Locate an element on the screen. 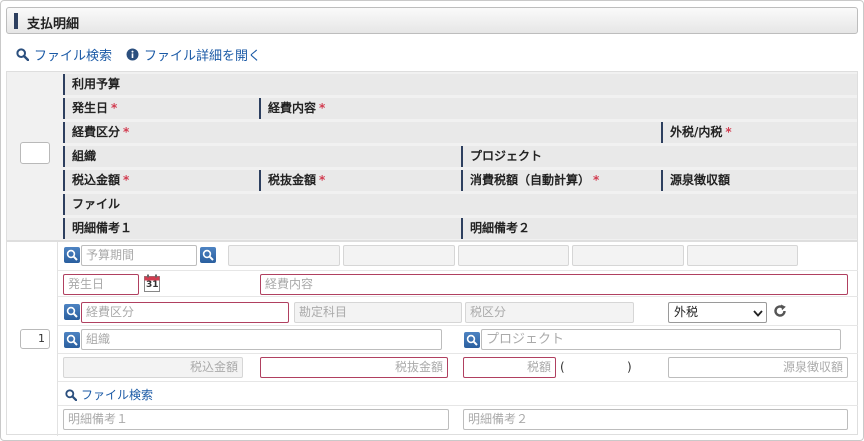 The width and height of the screenshot is (864, 441). header-row-file: ファイル is located at coordinates (460, 204).